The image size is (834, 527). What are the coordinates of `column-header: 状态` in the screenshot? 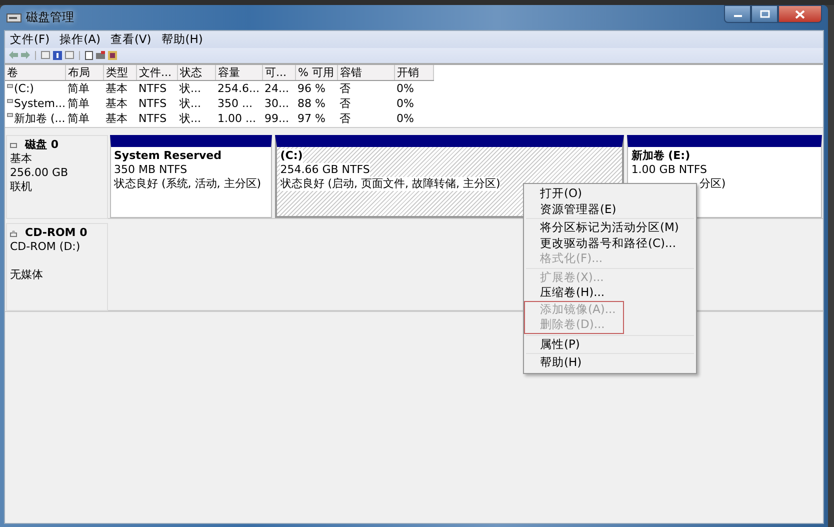 It's located at (197, 72).